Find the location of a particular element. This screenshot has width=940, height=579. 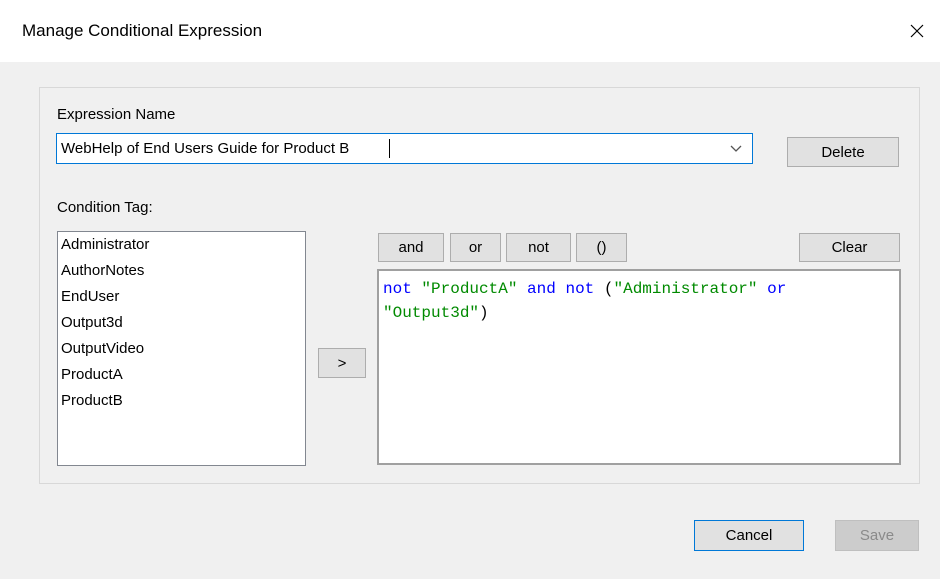

text-caret is located at coordinates (389, 148).